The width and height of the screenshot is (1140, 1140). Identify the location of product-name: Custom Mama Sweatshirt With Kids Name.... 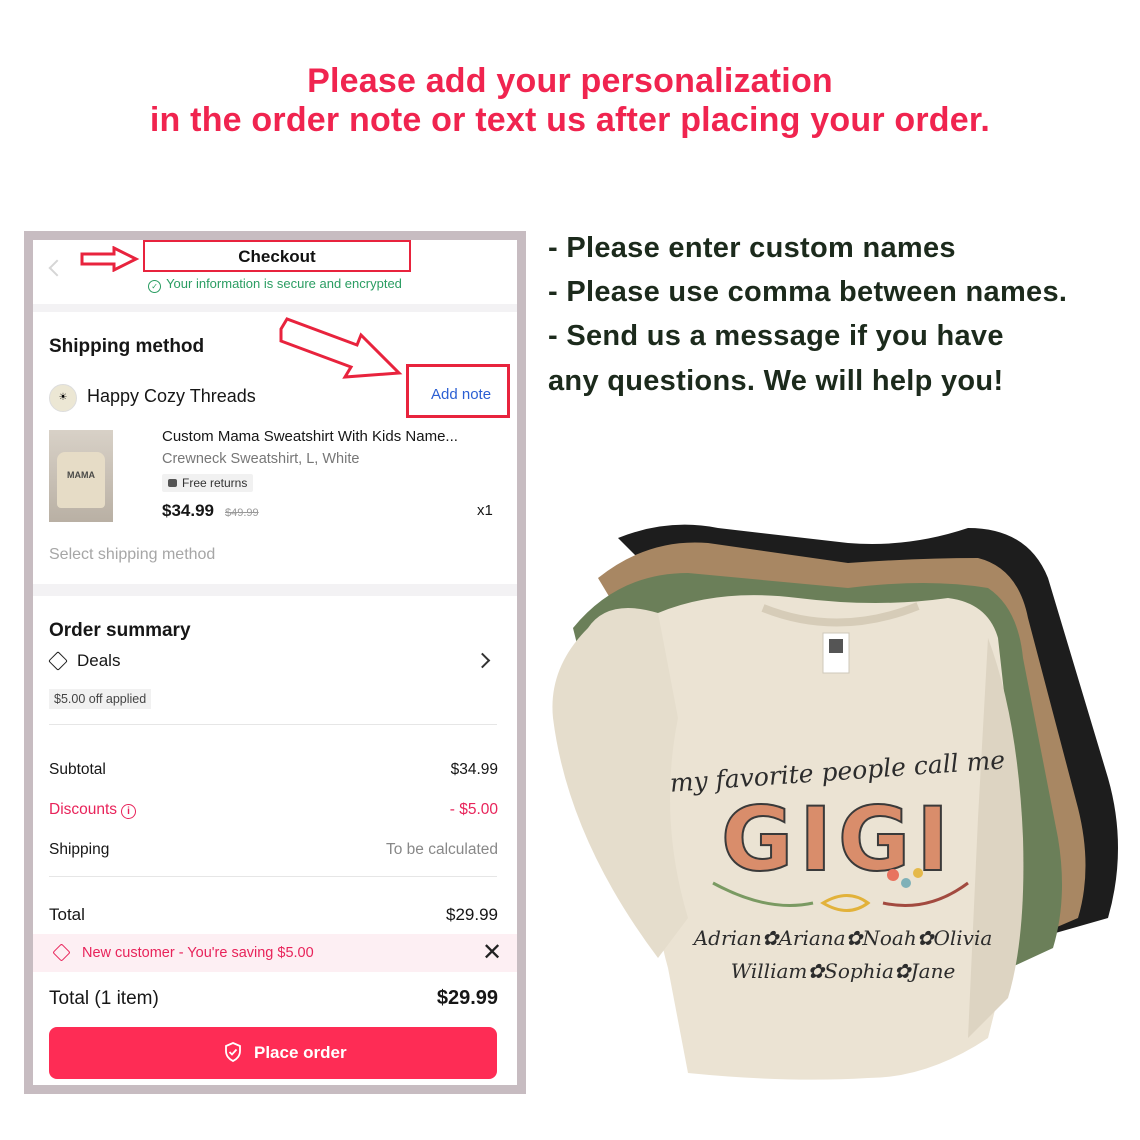
(332, 436).